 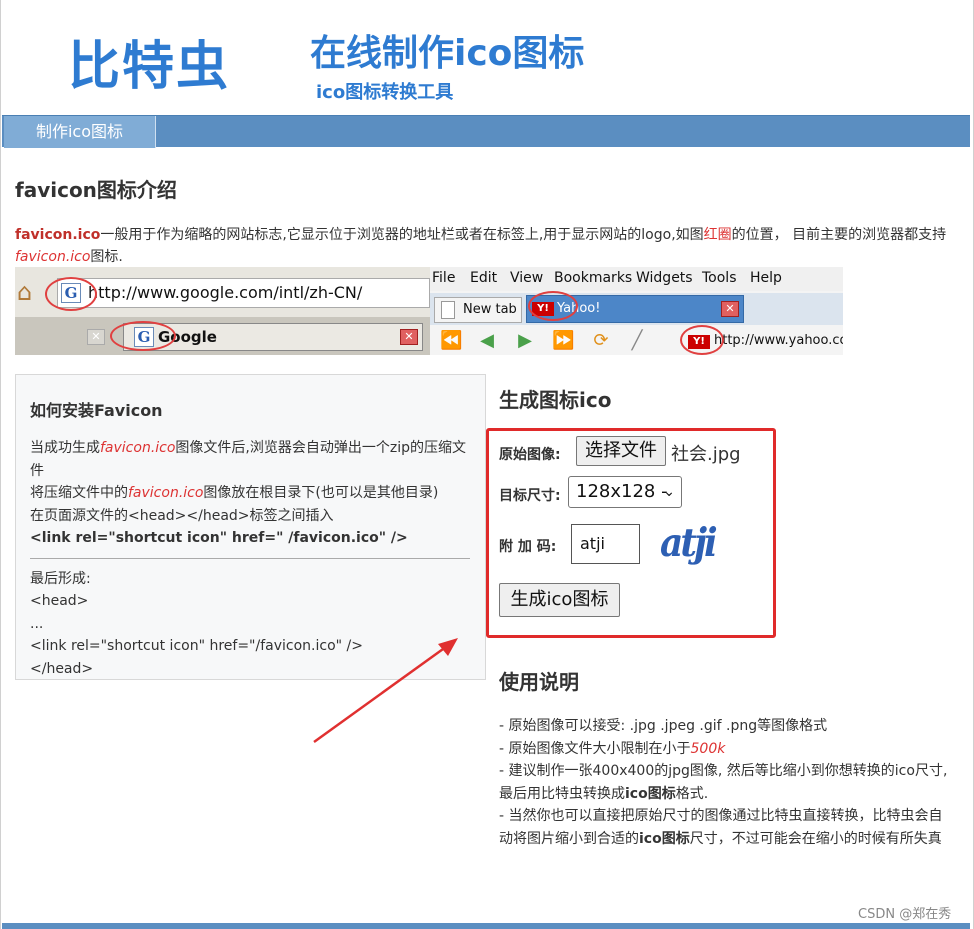 I want to click on usage-heading: 使用说明, so click(x=539, y=682).